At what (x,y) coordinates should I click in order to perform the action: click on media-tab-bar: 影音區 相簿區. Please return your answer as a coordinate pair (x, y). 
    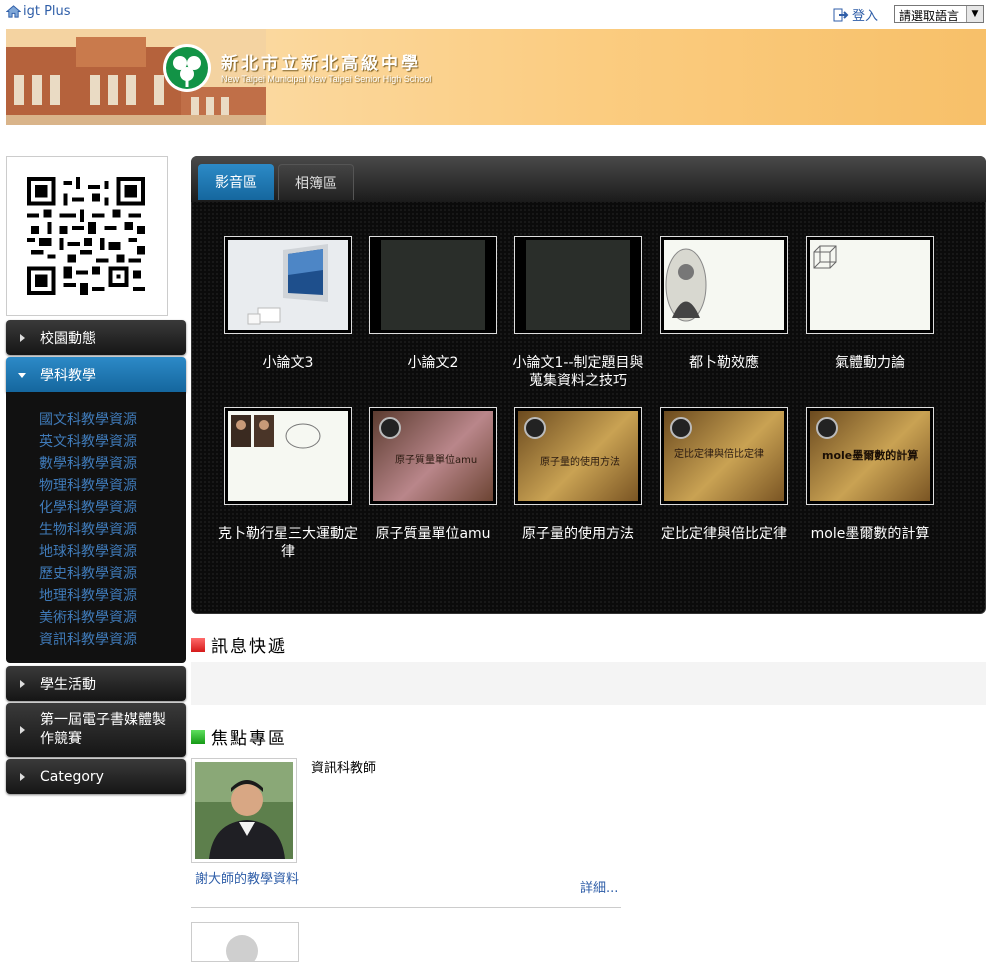
    Looking at the image, I should click on (588, 179).